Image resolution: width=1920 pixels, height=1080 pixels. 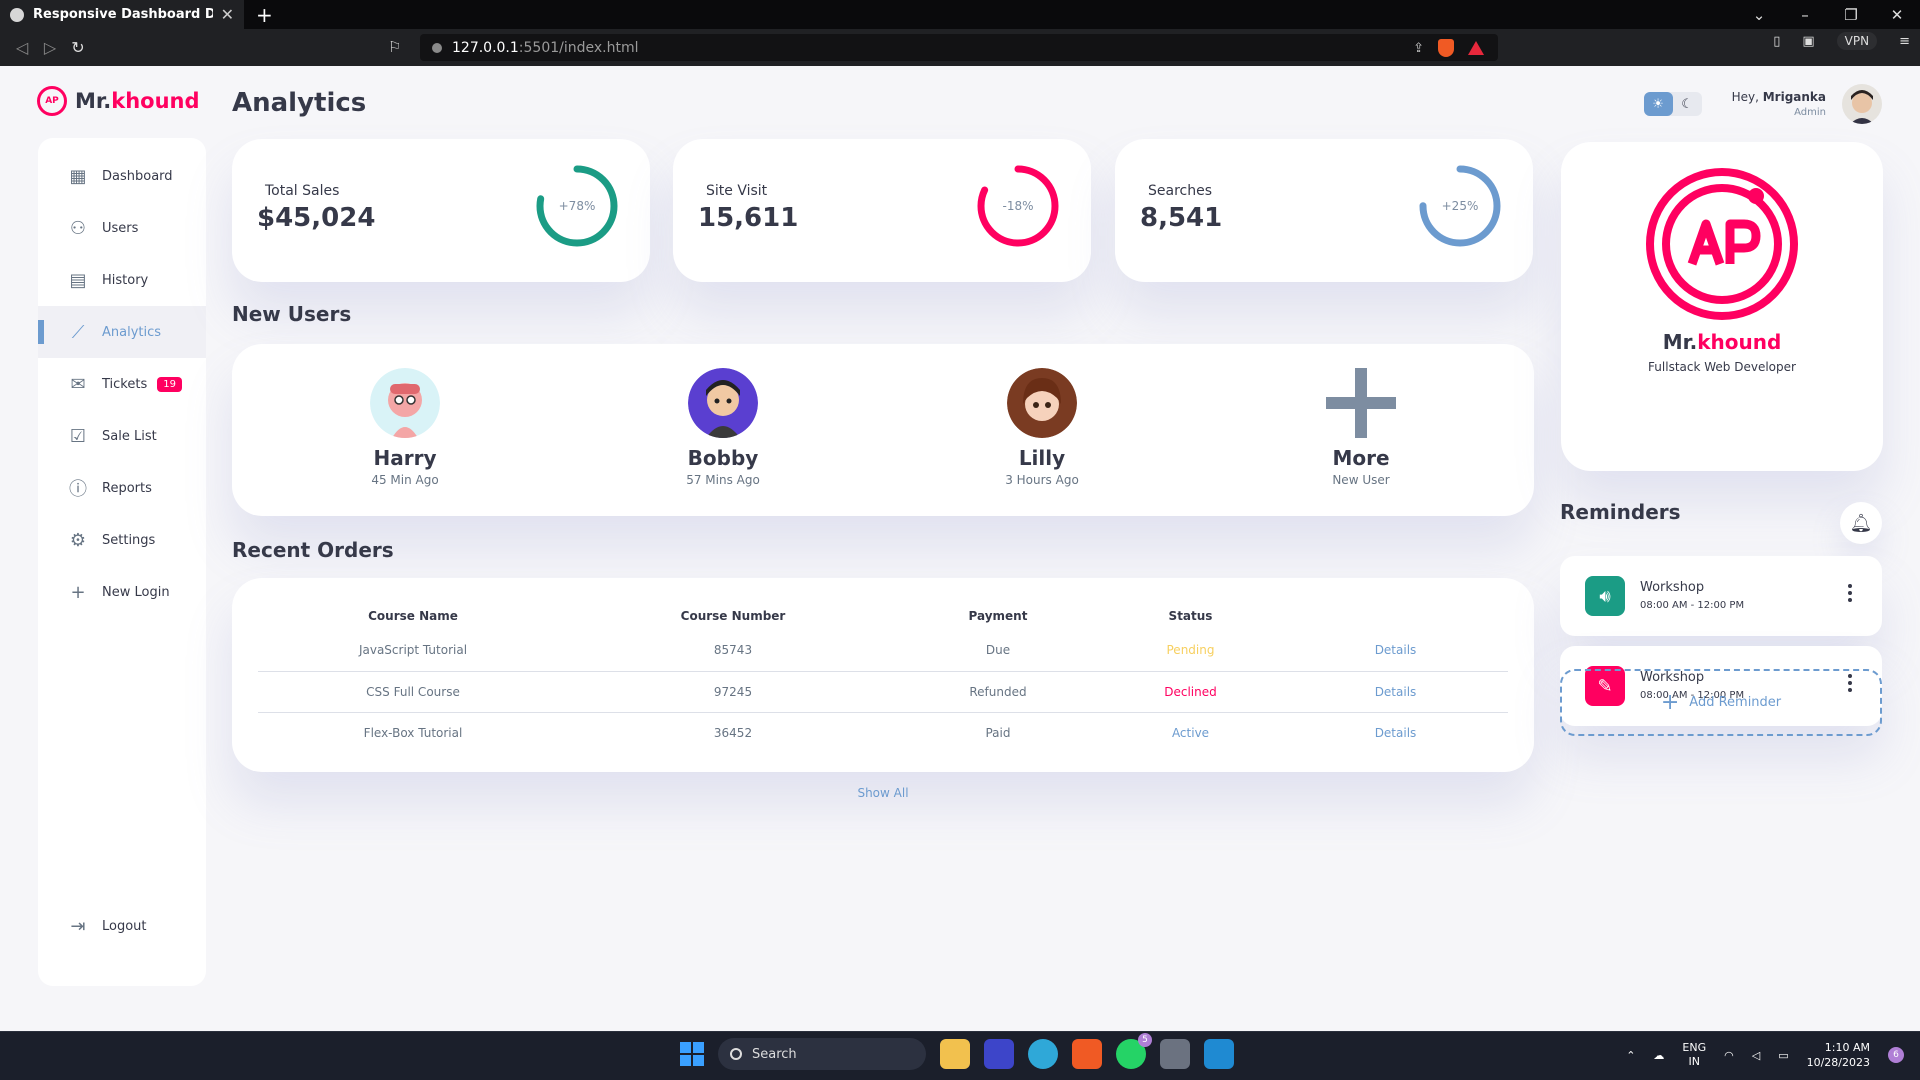 What do you see at coordinates (1175, 1054) in the screenshot?
I see `unity-icon` at bounding box center [1175, 1054].